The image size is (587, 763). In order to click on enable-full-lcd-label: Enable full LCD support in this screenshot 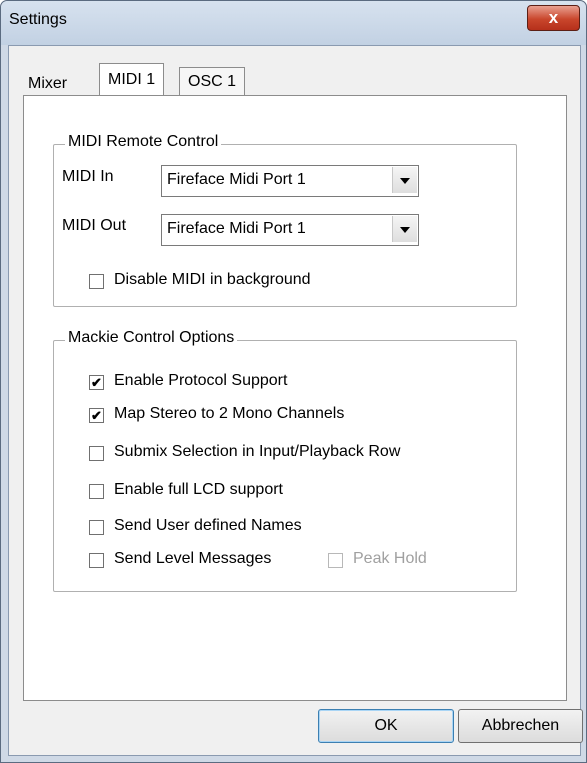, I will do `click(198, 489)`.